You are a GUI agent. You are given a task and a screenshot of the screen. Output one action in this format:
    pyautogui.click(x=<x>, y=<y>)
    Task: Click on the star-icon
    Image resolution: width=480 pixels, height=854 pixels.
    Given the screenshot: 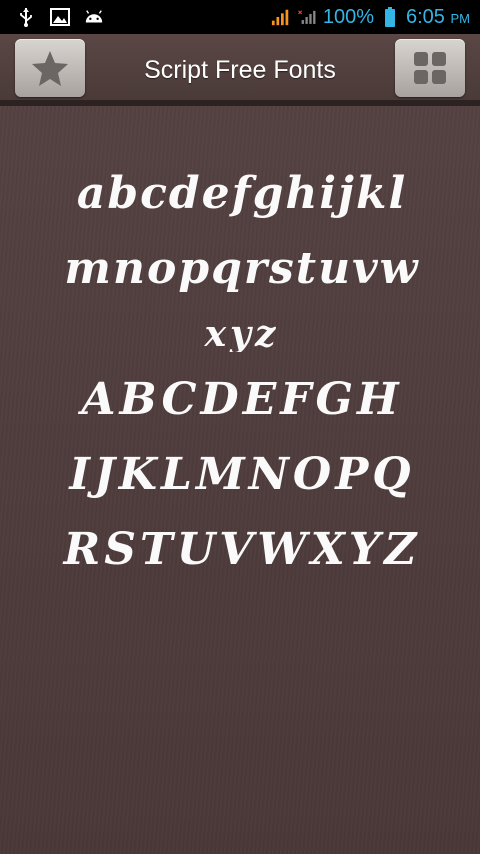 What is the action you would take?
    pyautogui.click(x=50, y=68)
    